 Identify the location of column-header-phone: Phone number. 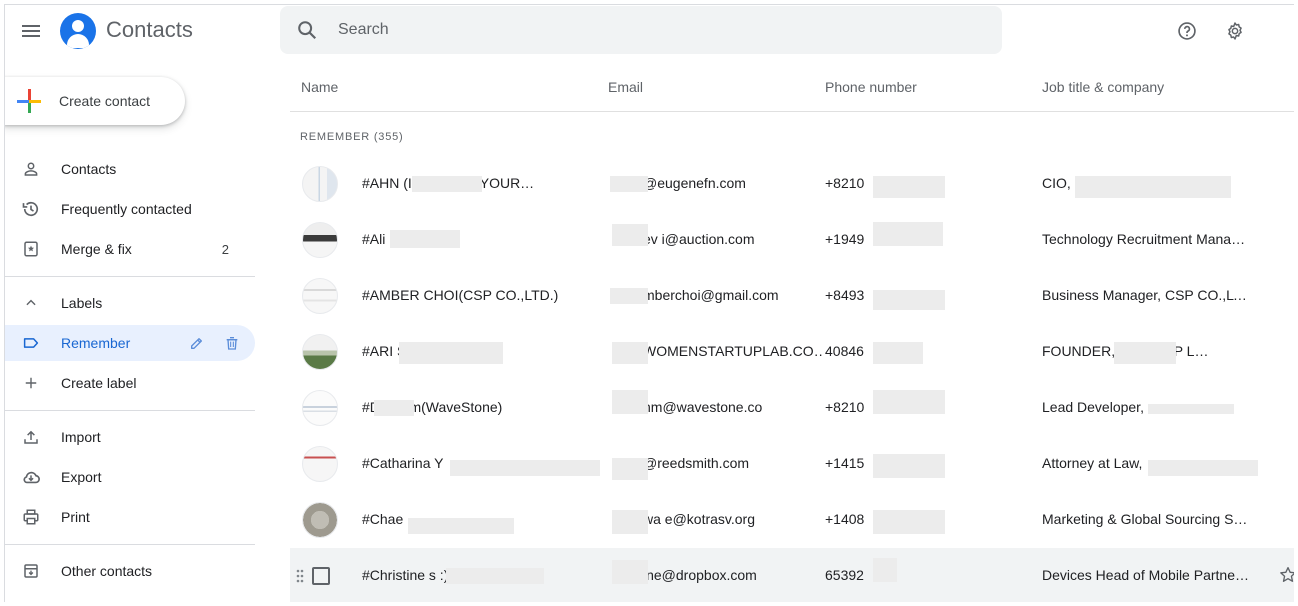
(871, 87).